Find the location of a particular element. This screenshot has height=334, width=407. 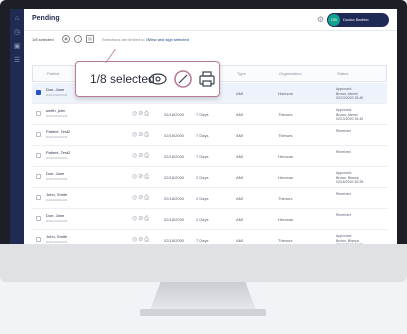

print-icon: ▤ is located at coordinates (90, 39).